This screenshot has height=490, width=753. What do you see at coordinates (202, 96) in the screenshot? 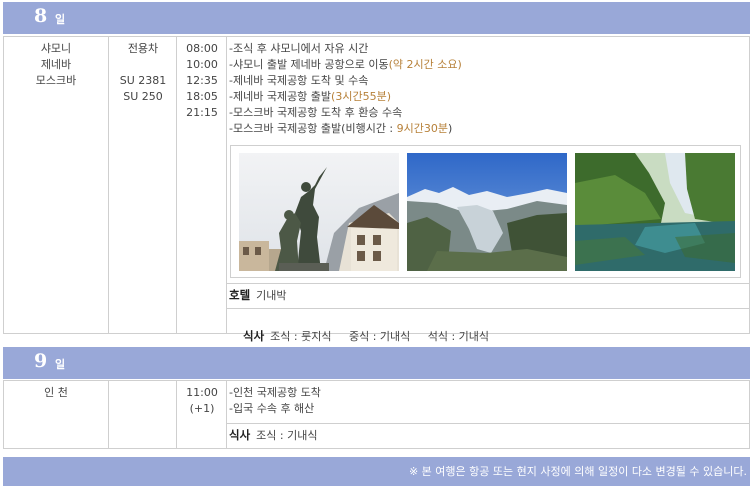
I see `time: 18:05` at bounding box center [202, 96].